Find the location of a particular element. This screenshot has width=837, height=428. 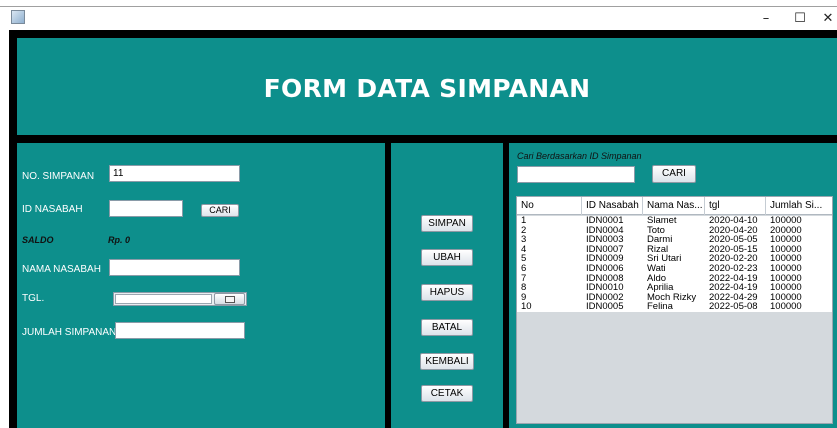

close-button: ✕ is located at coordinates (824, 19).